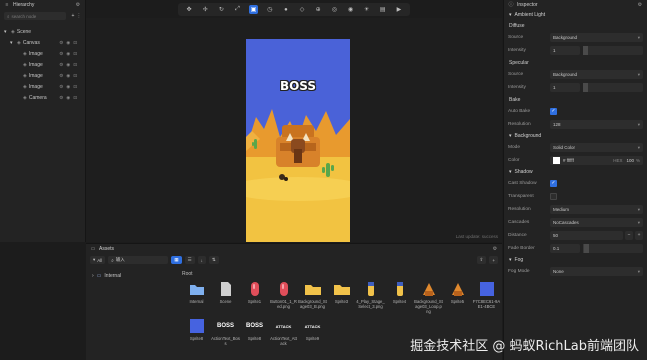  Describe the element at coordinates (565, 50) in the screenshot. I see `diffuse-intensity-input: 1` at that location.